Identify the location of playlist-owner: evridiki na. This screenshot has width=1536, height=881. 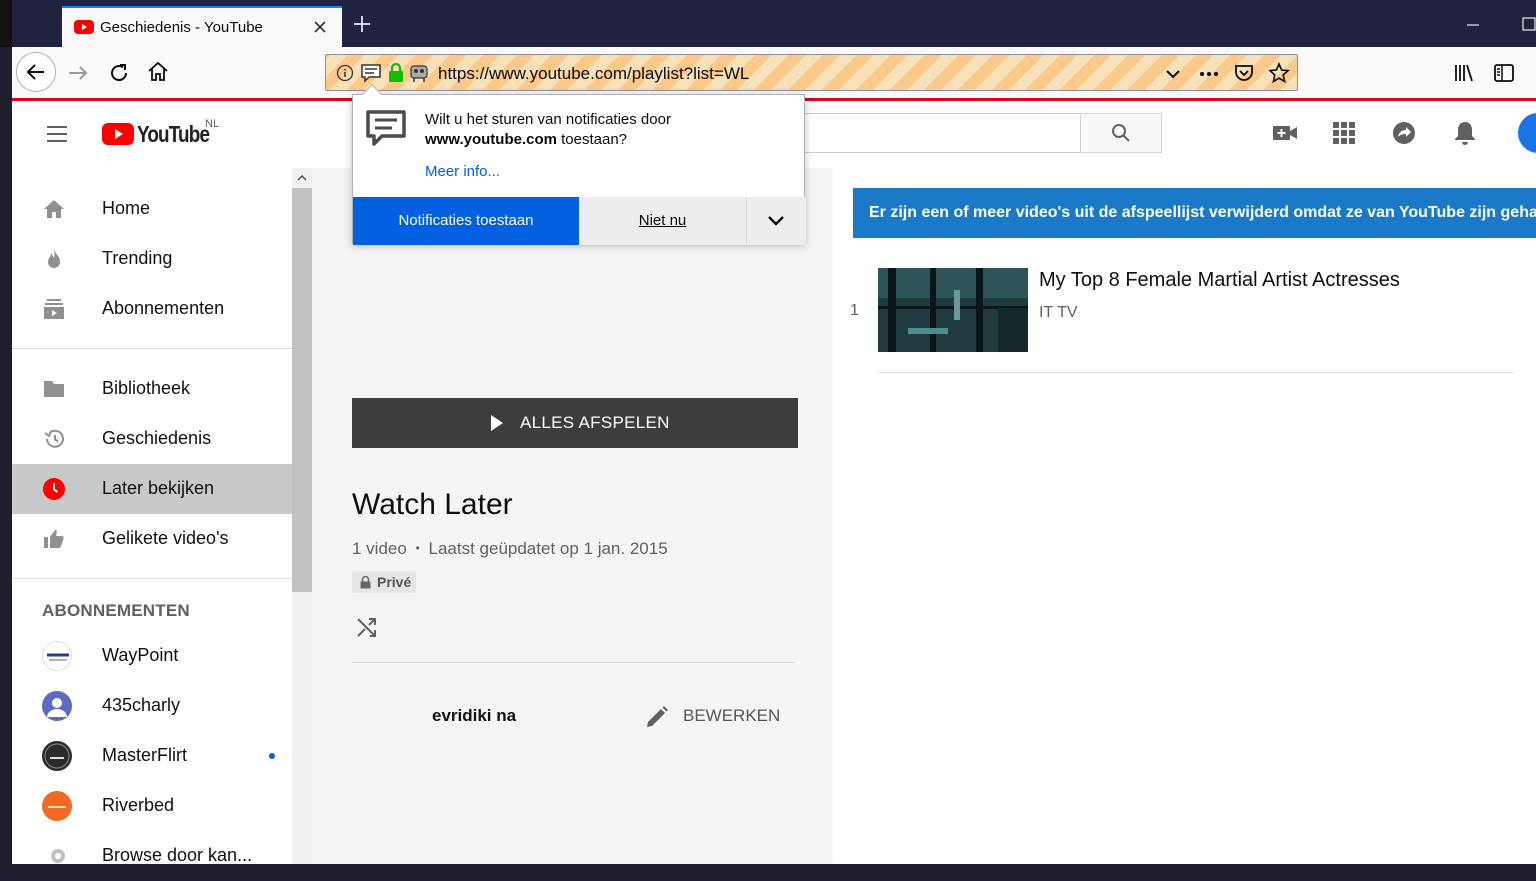
(474, 716).